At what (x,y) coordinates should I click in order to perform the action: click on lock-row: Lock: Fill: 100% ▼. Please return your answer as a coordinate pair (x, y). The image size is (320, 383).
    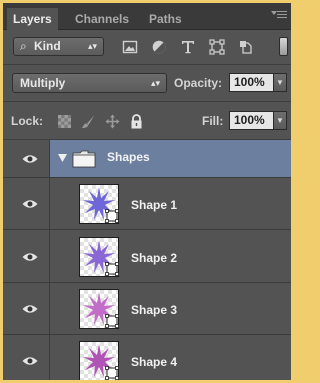
    Looking at the image, I should click on (147, 121).